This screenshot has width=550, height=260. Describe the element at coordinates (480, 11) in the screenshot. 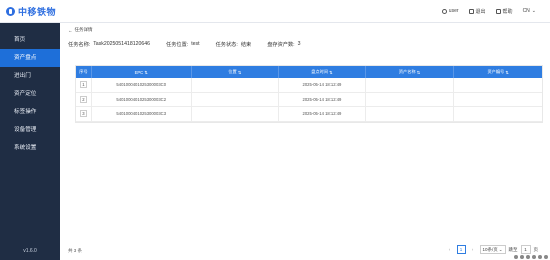

I see `logout-label: 退出` at that location.